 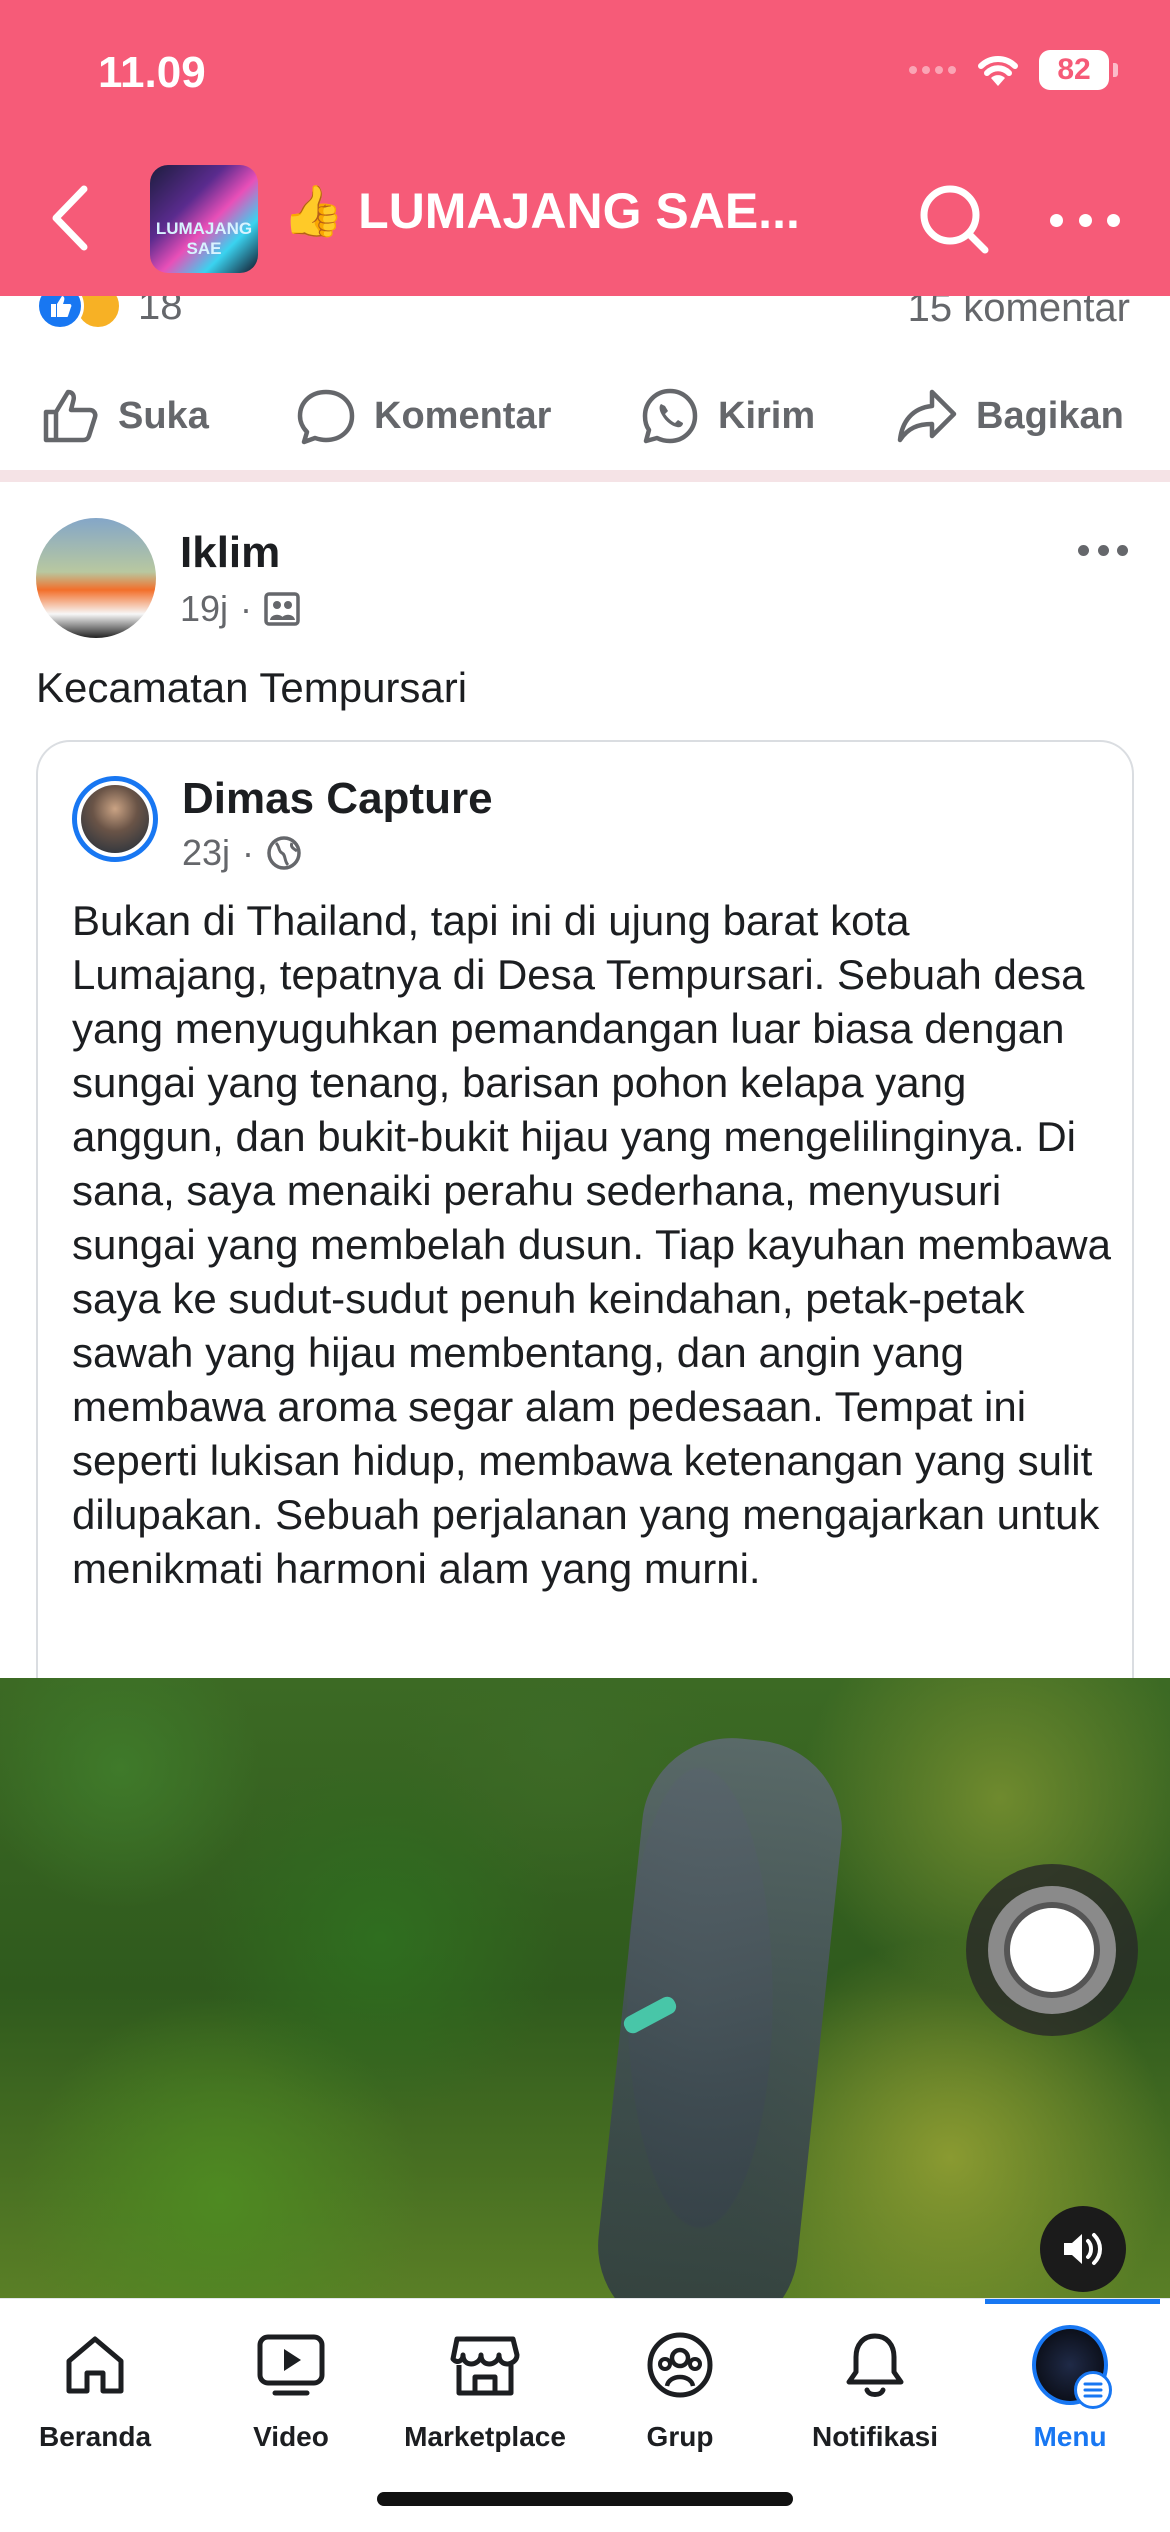 I want to click on search-button, so click(x=954, y=219).